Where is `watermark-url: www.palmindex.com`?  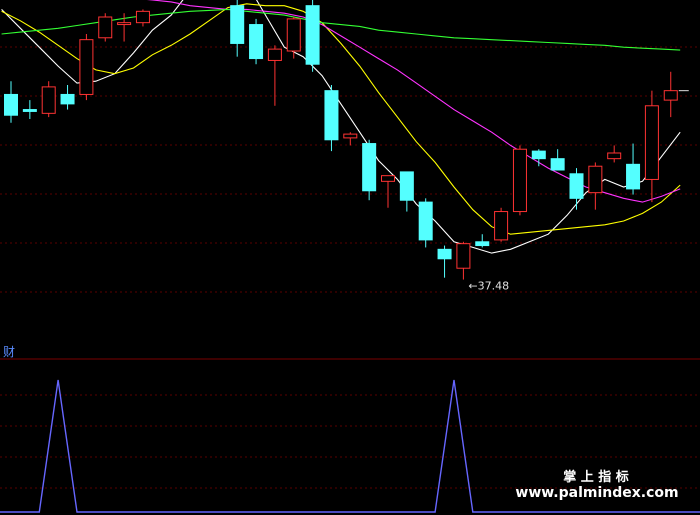
watermark-url: www.palmindex.com is located at coordinates (596, 493).